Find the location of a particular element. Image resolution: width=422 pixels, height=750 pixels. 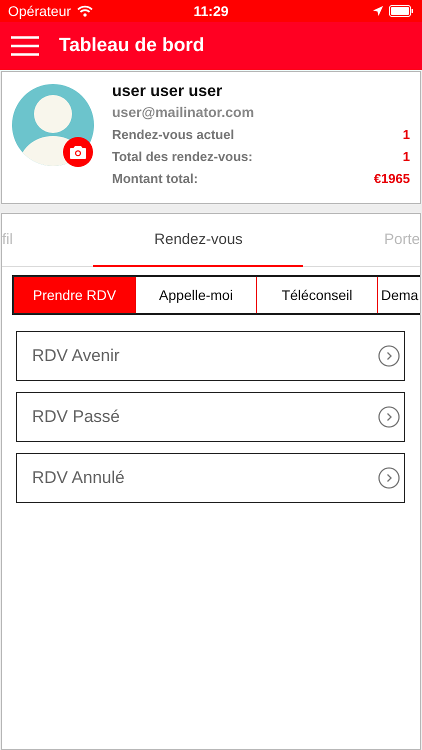

item-label: RDV Passé is located at coordinates (76, 417).